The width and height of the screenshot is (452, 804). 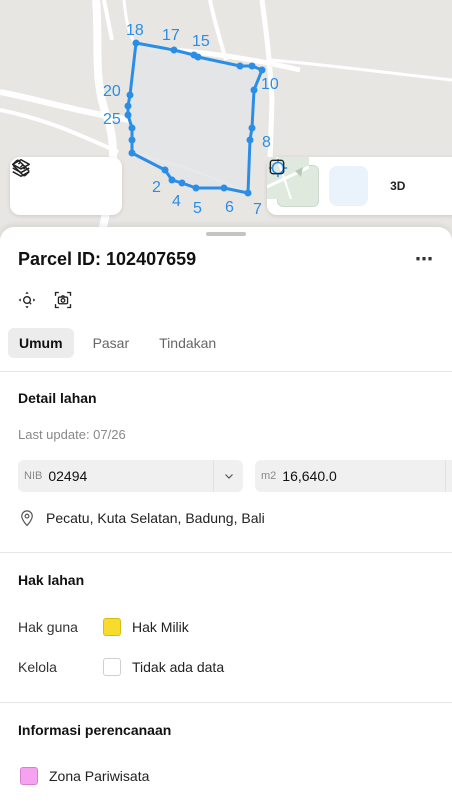 I want to click on vertex-label: 20, so click(x=112, y=91).